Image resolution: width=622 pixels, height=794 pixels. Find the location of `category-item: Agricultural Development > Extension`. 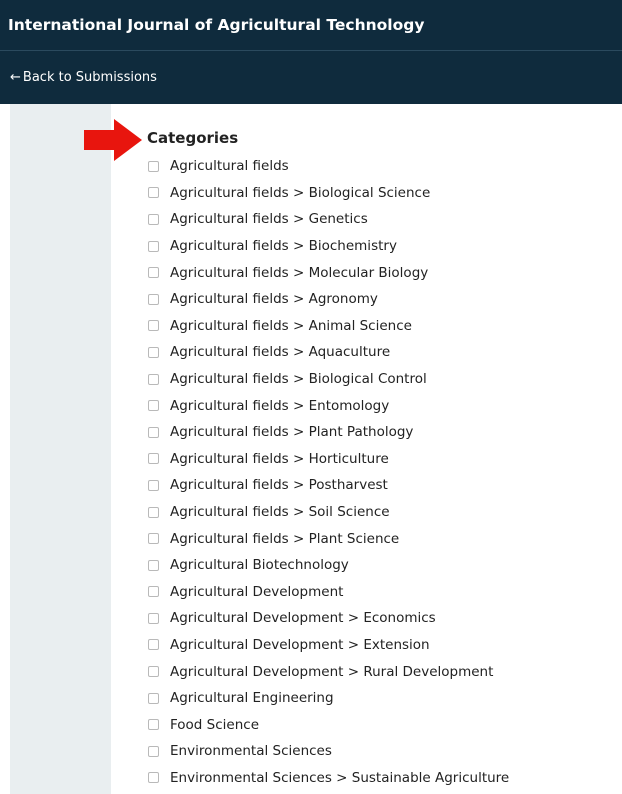

category-item: Agricultural Development > Extension is located at coordinates (328, 645).